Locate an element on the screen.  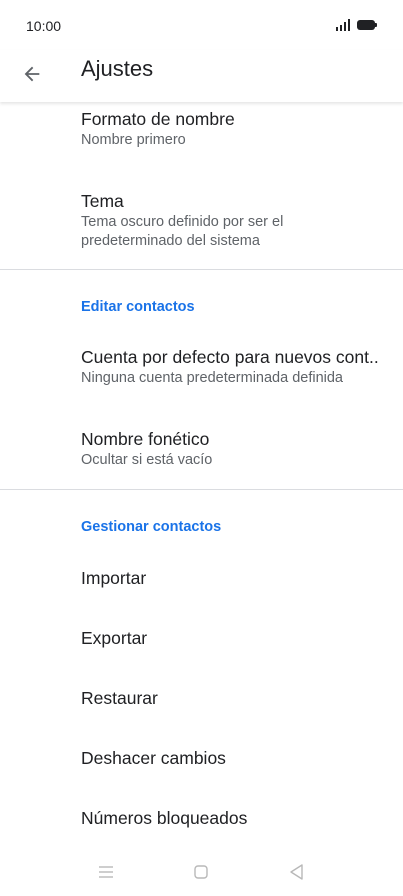
setting-undo-changes: Deshacer cambios is located at coordinates (201, 758).